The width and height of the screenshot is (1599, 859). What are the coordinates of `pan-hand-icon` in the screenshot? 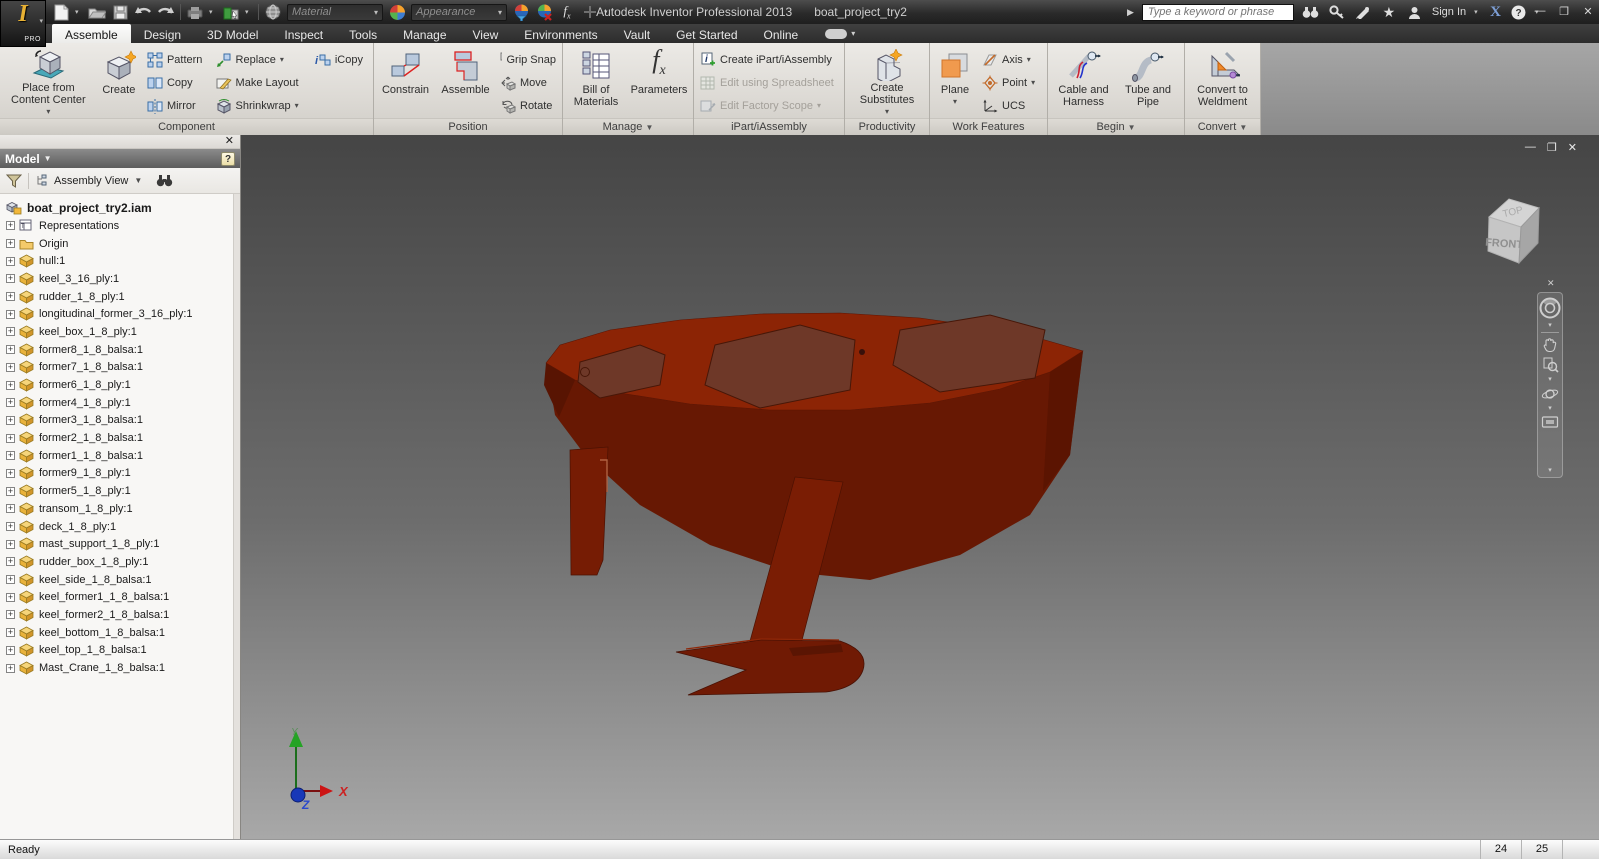 It's located at (1550, 344).